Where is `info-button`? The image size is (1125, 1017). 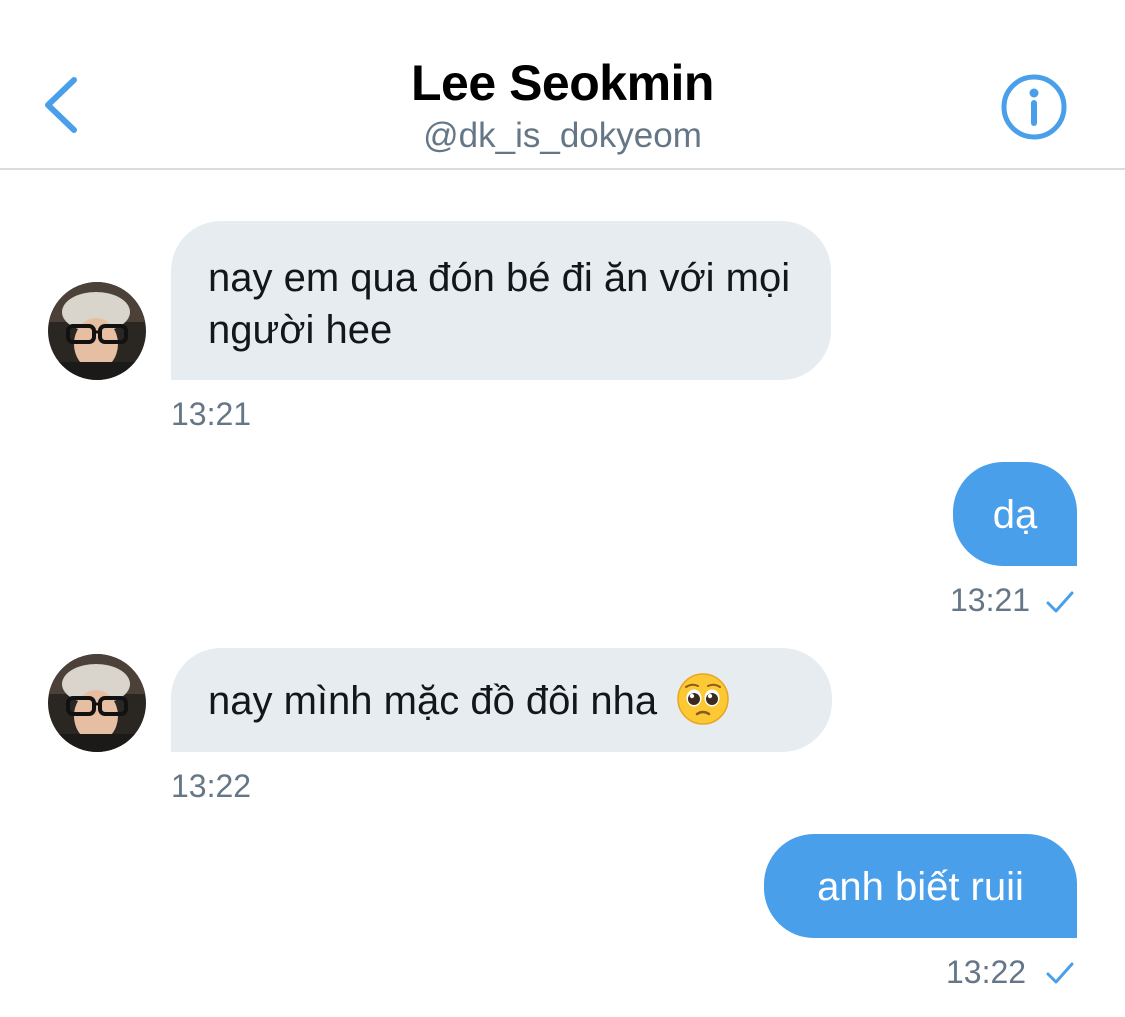 info-button is located at coordinates (1034, 107).